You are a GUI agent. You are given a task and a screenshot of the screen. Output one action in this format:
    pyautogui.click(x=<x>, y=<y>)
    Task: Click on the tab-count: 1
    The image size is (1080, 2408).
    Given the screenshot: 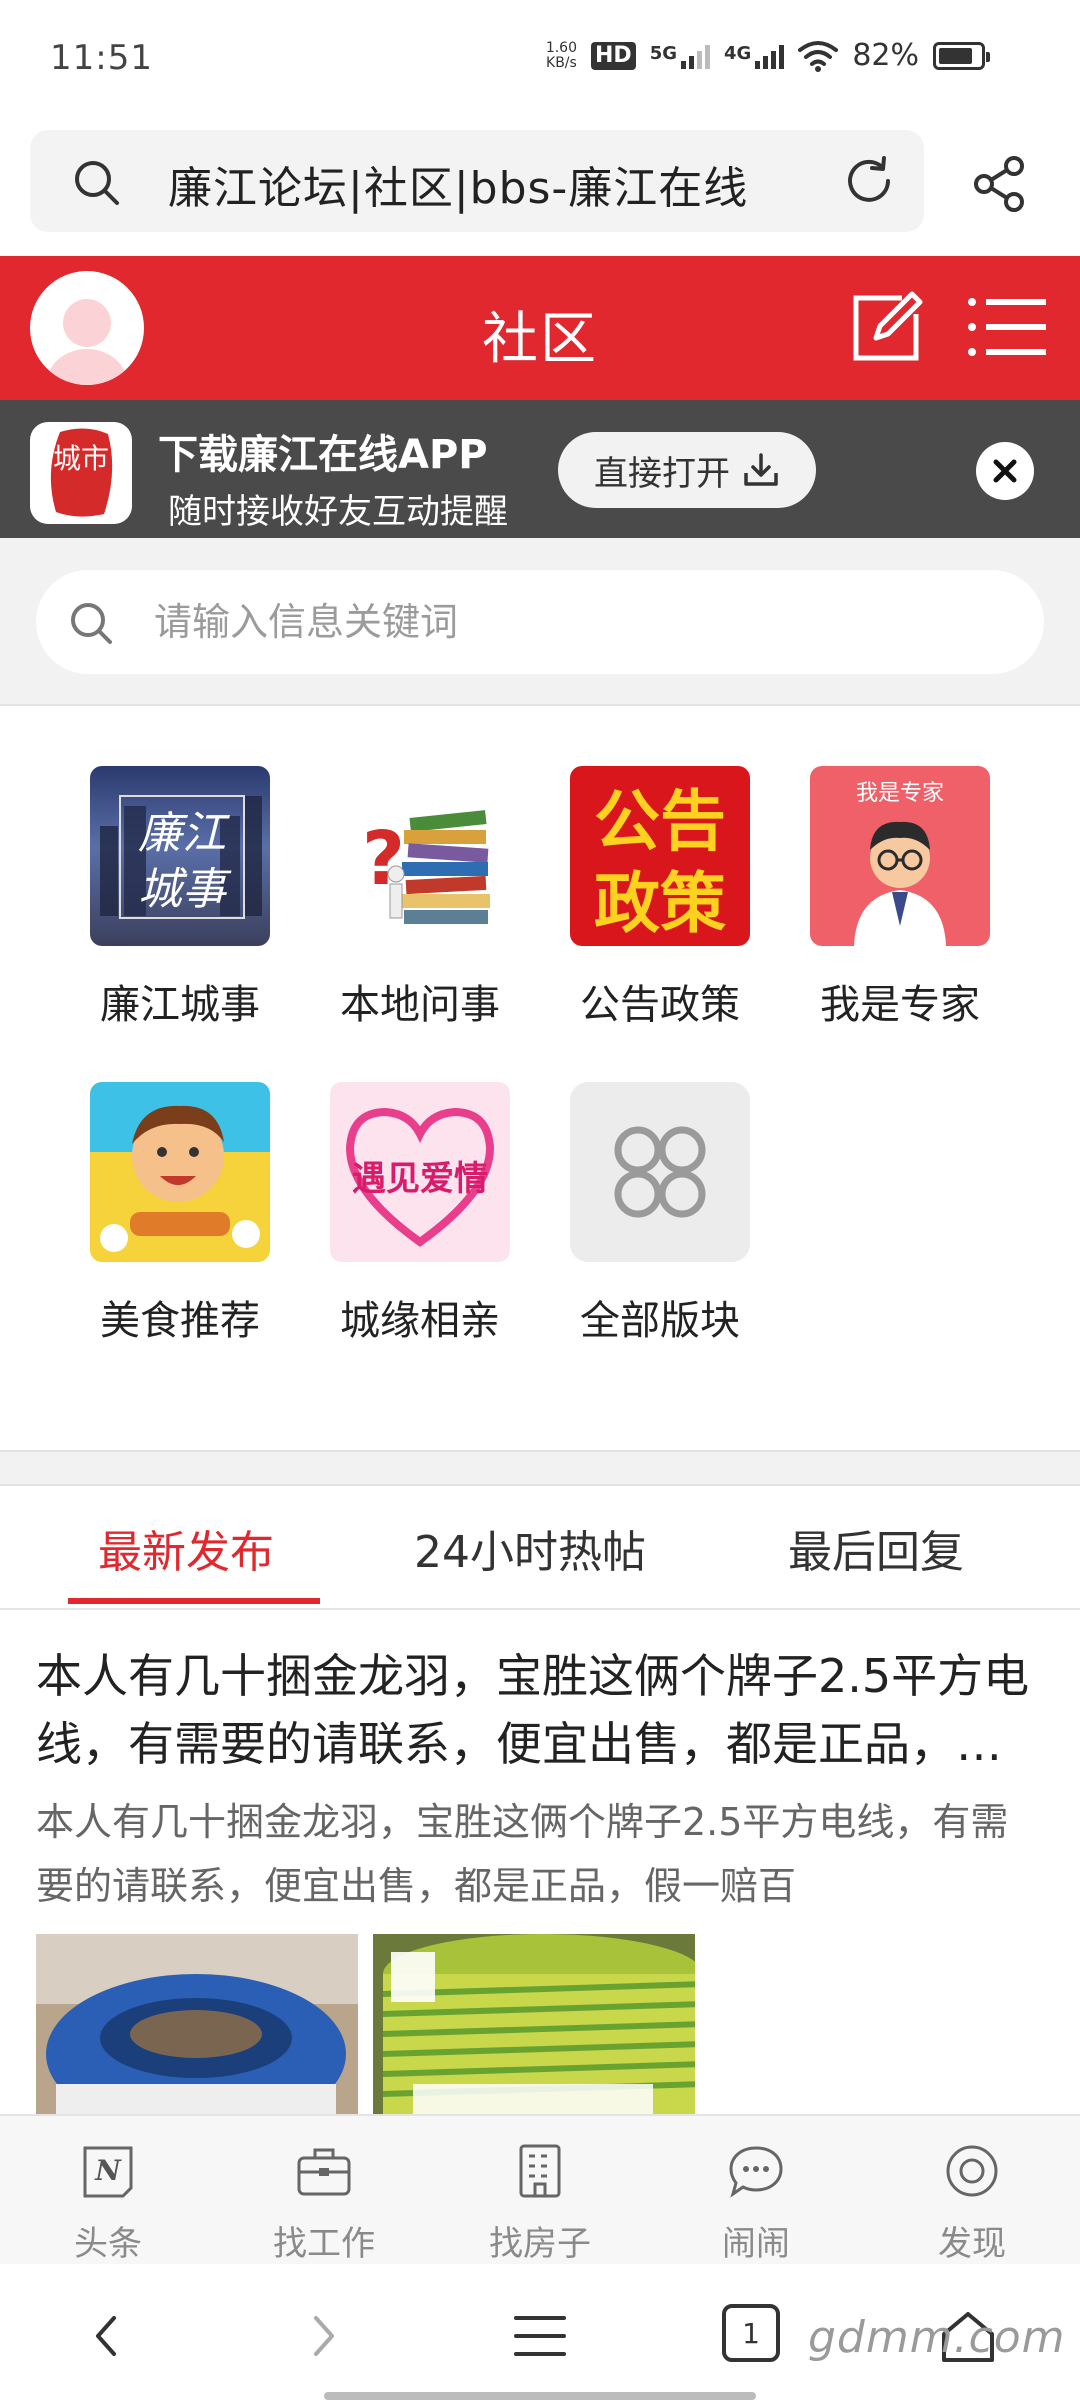 What is the action you would take?
    pyautogui.click(x=751, y=2333)
    